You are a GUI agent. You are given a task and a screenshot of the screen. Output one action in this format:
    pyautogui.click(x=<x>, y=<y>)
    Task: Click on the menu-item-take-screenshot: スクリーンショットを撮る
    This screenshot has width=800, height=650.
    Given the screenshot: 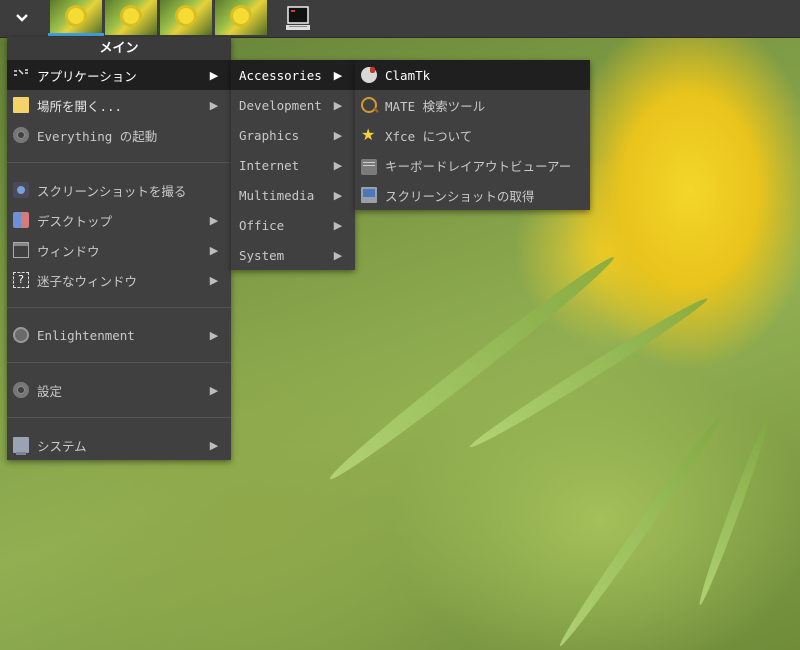 What is the action you would take?
    pyautogui.click(x=119, y=190)
    